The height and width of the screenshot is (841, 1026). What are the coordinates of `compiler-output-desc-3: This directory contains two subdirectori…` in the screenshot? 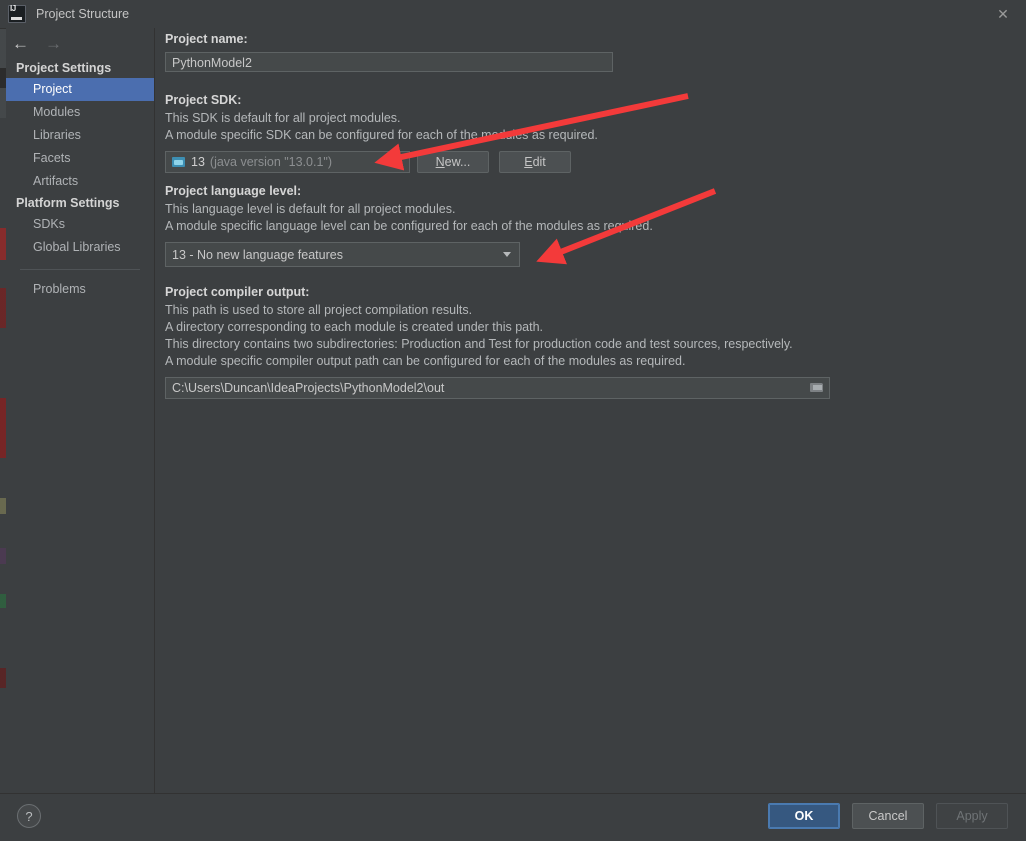 It's located at (479, 344).